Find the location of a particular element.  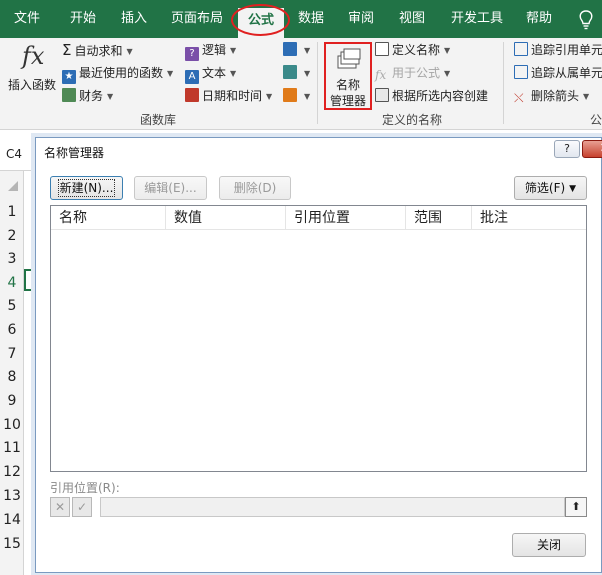

star-icon: ★ is located at coordinates (69, 77).